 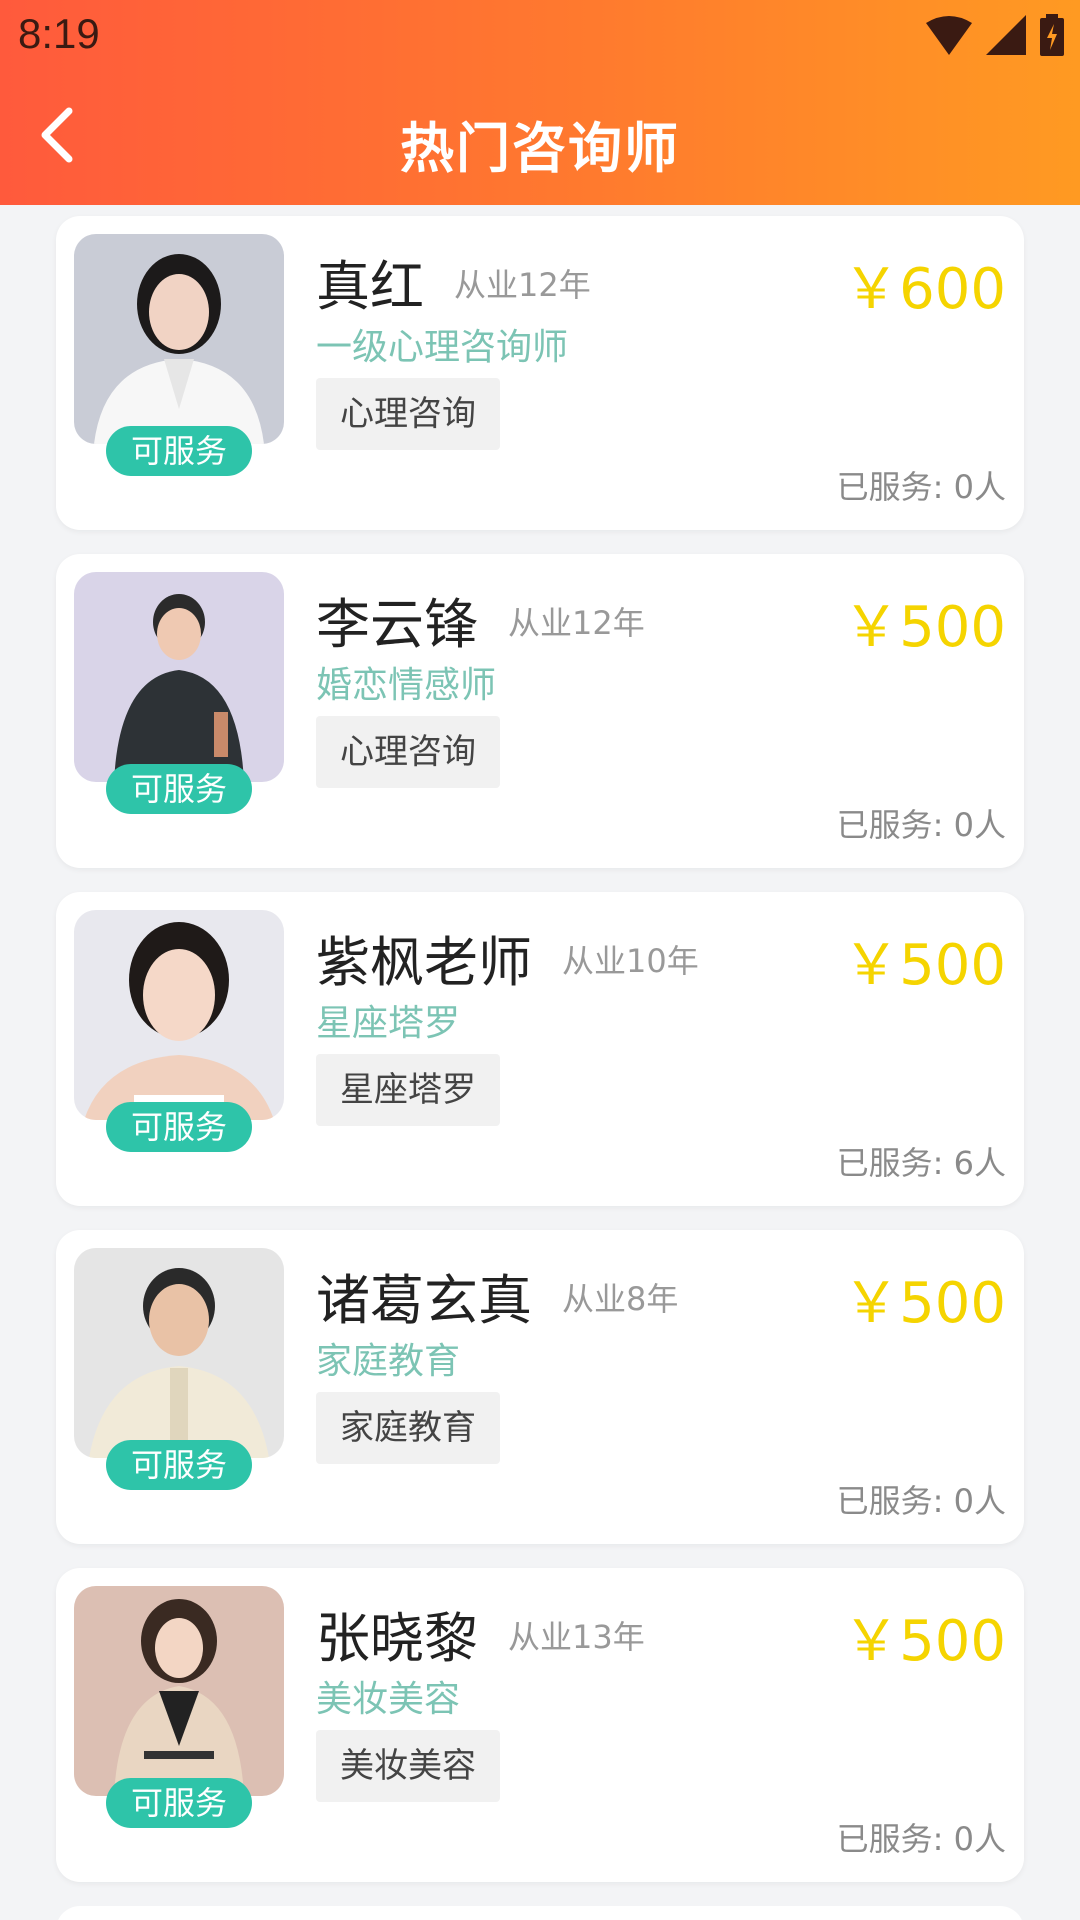 I want to click on price: ￥600, so click(x=924, y=289).